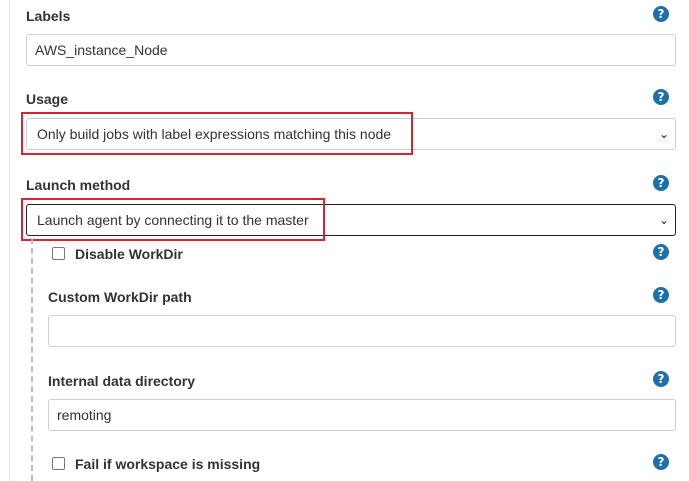  What do you see at coordinates (5, 240) in the screenshot?
I see `left-panel-edge` at bounding box center [5, 240].